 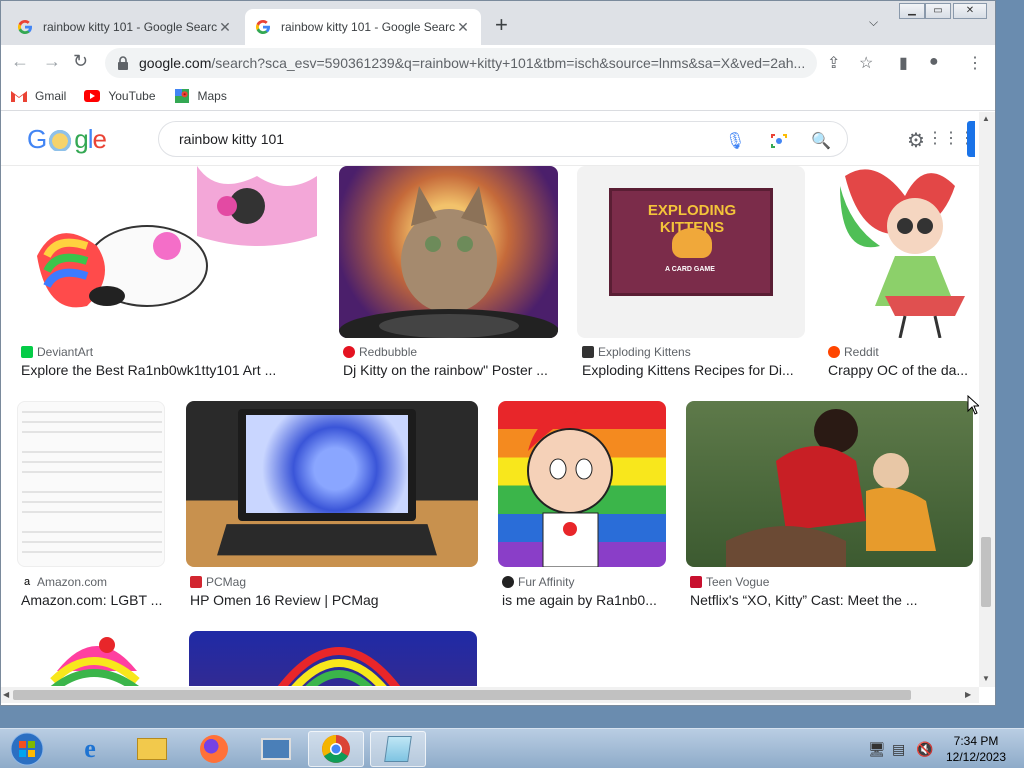 What do you see at coordinates (503, 139) in the screenshot?
I see `search-input: rainbow kitty 101 🎙 🔍` at bounding box center [503, 139].